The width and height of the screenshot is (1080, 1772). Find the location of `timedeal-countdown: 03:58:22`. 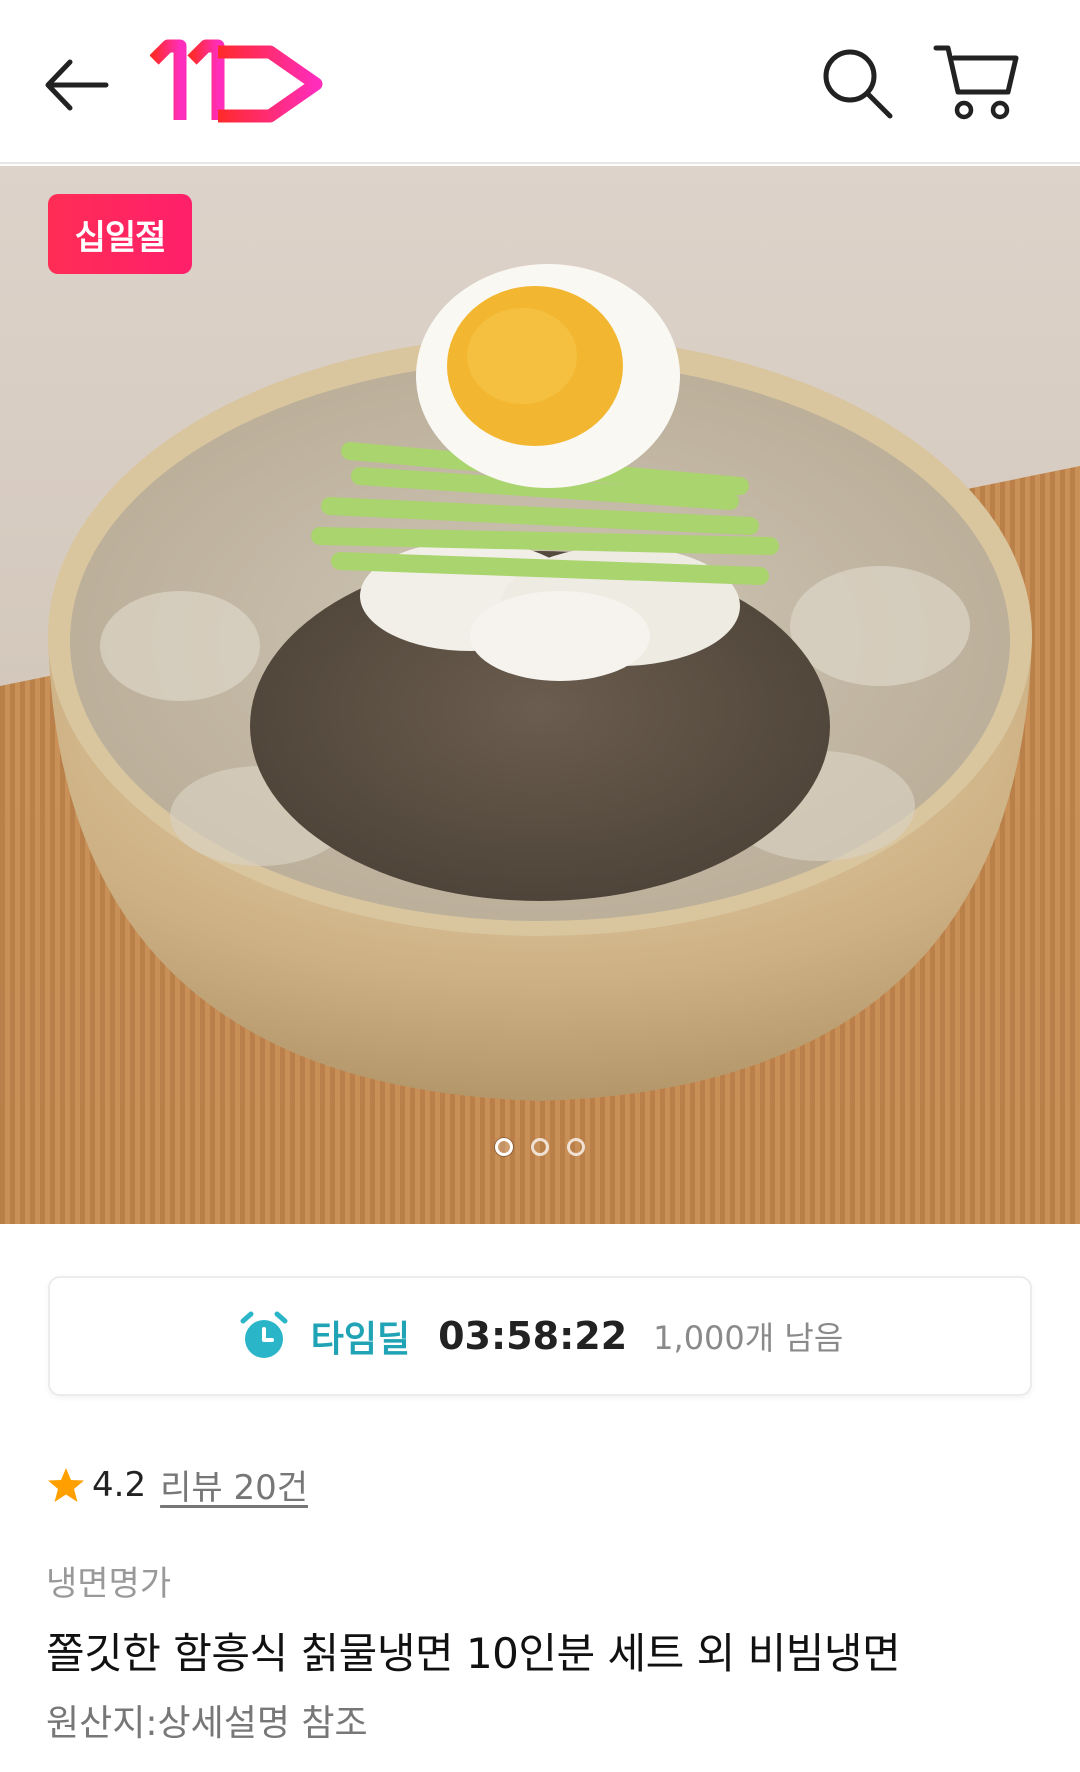

timedeal-countdown: 03:58:22 is located at coordinates (533, 1336).